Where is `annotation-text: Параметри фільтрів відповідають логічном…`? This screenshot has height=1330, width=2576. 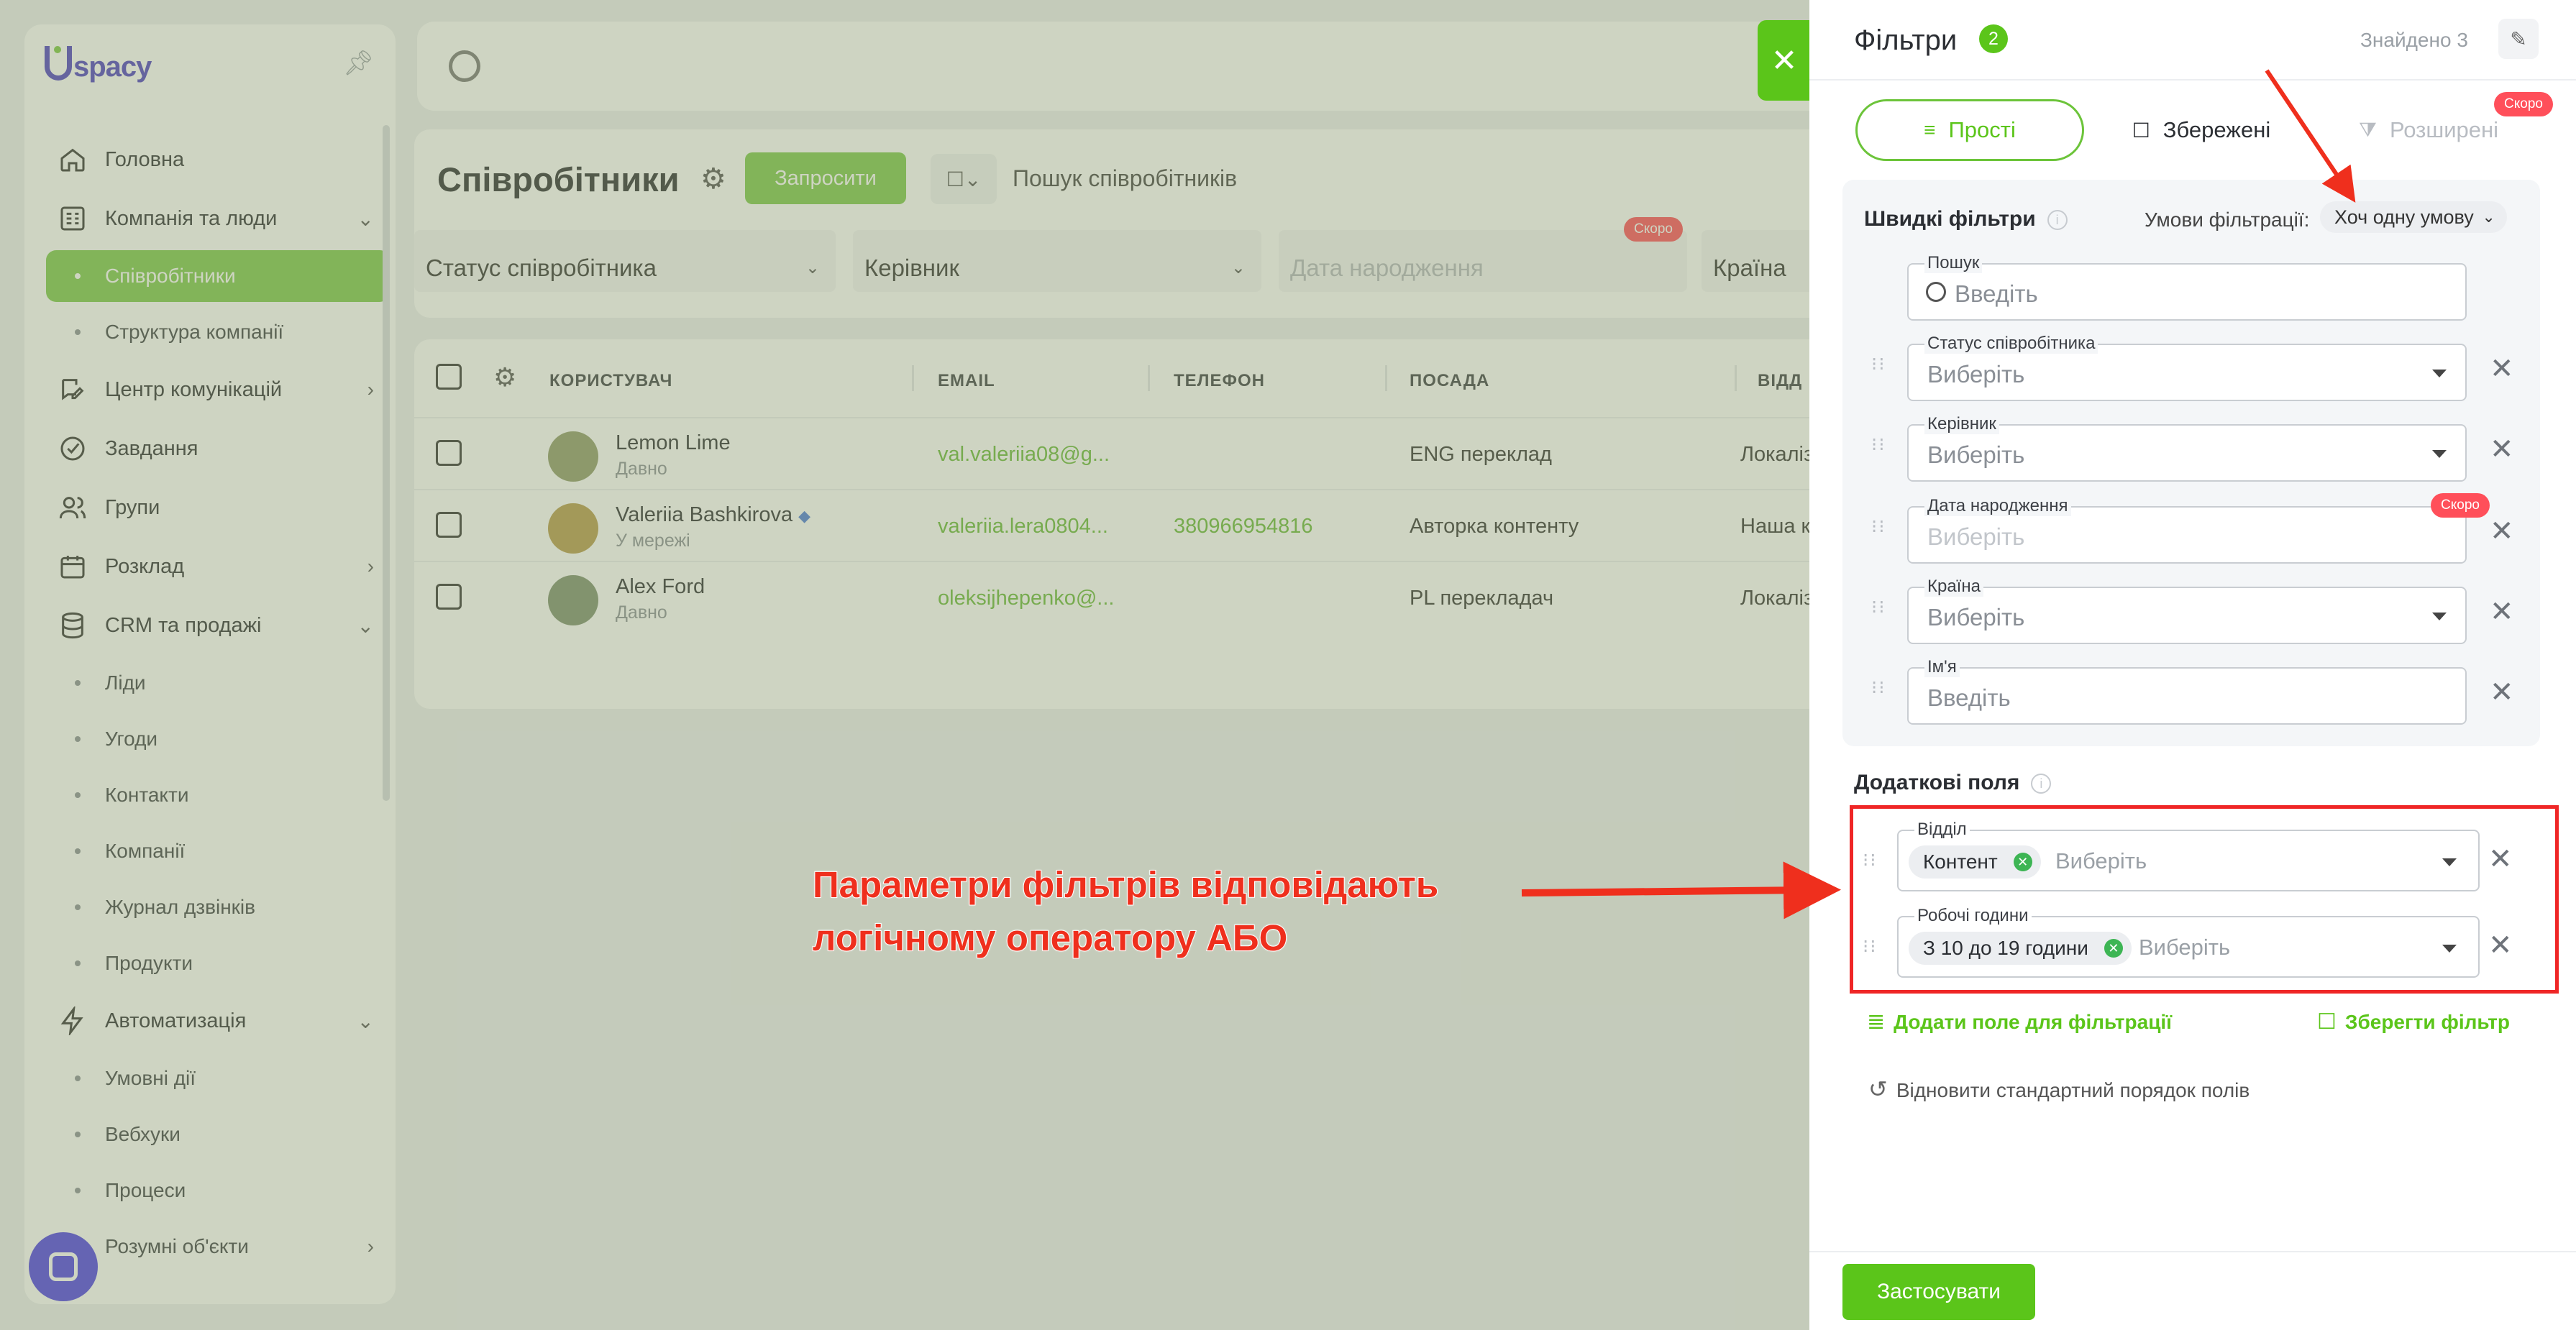 annotation-text: Параметри фільтрів відповідають логічном… is located at coordinates (1125, 911).